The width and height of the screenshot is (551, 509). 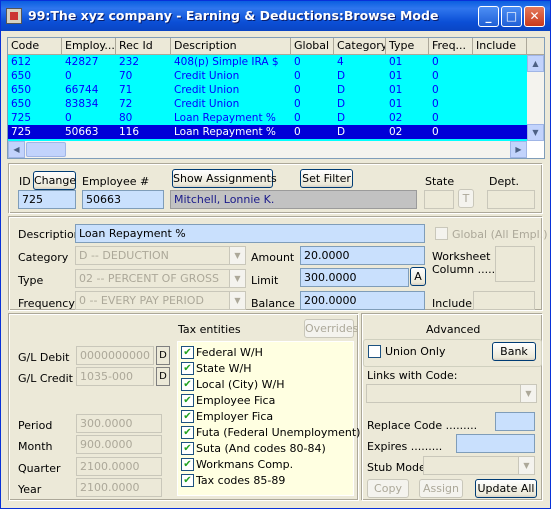 I want to click on cell-category: 4, so click(x=340, y=62).